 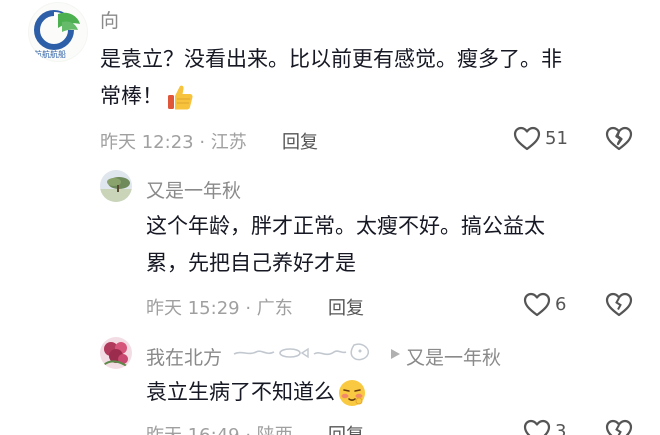 What do you see at coordinates (370, 96) in the screenshot?
I see `comment-text-line: 常棒！` at bounding box center [370, 96].